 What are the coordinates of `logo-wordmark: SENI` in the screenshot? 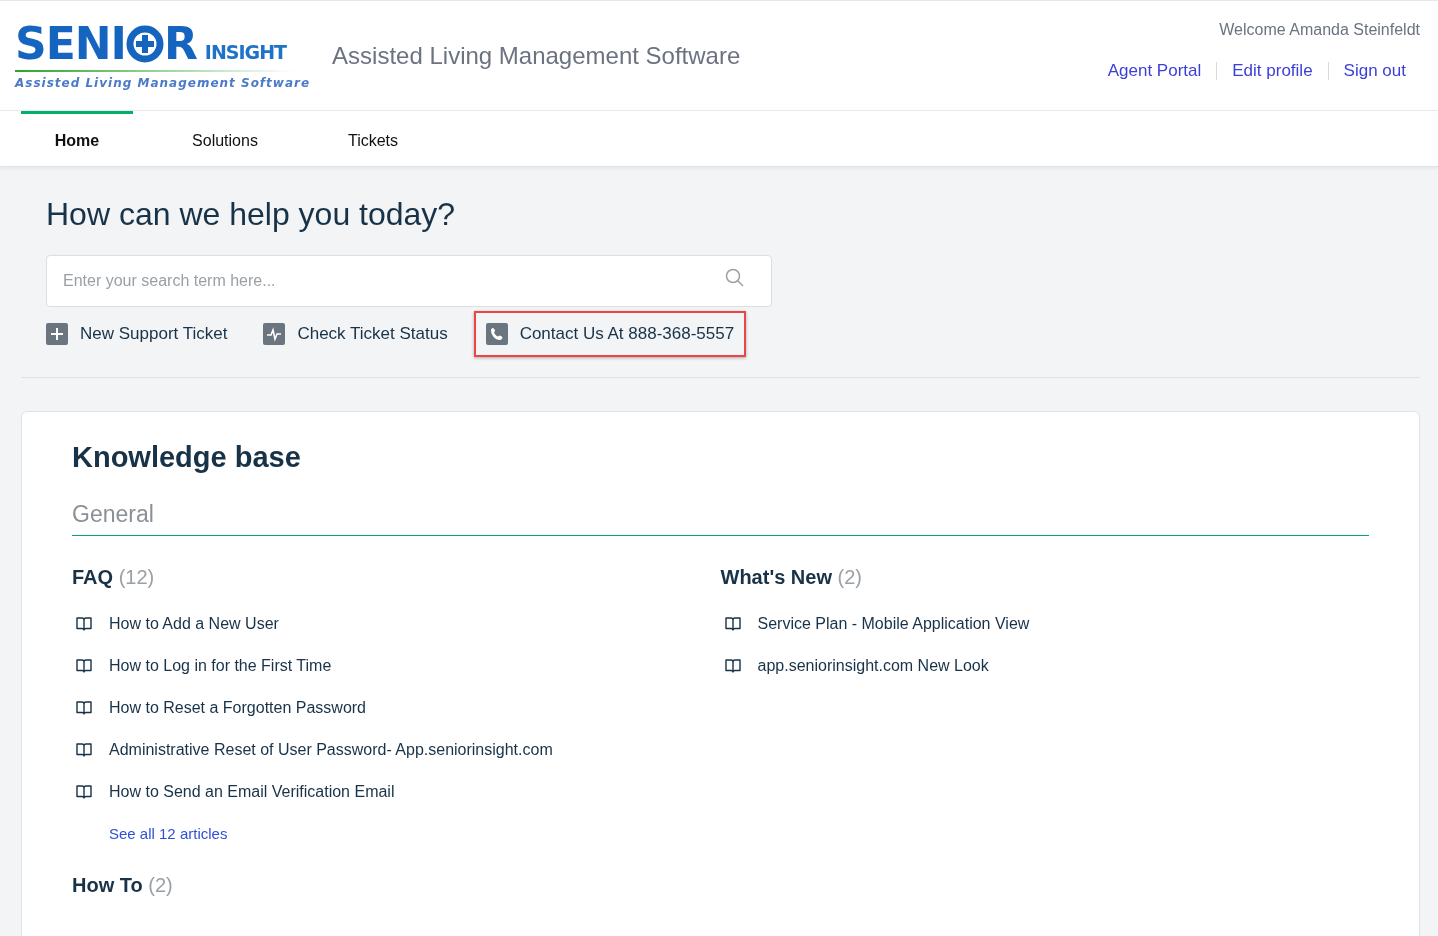 It's located at (70, 43).